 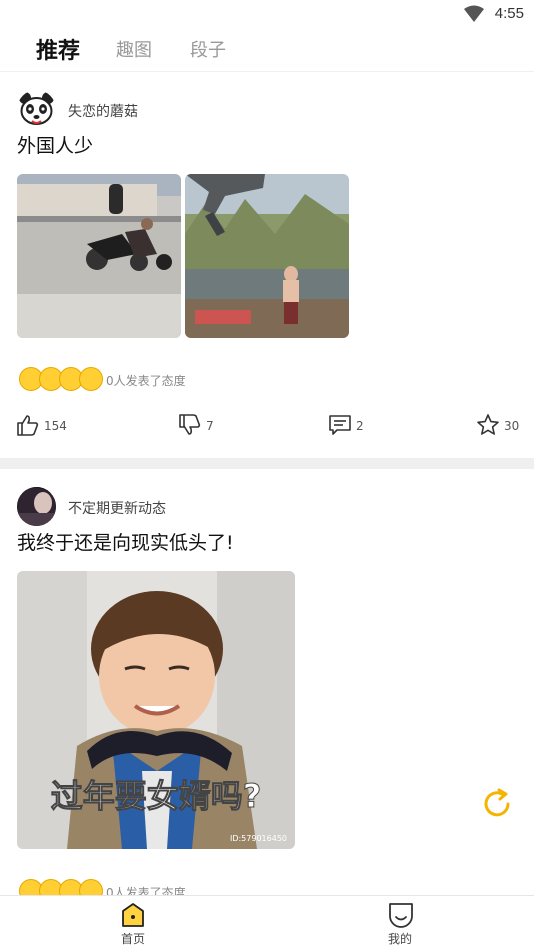 I want to click on nav-home: 首页, so click(x=133, y=924).